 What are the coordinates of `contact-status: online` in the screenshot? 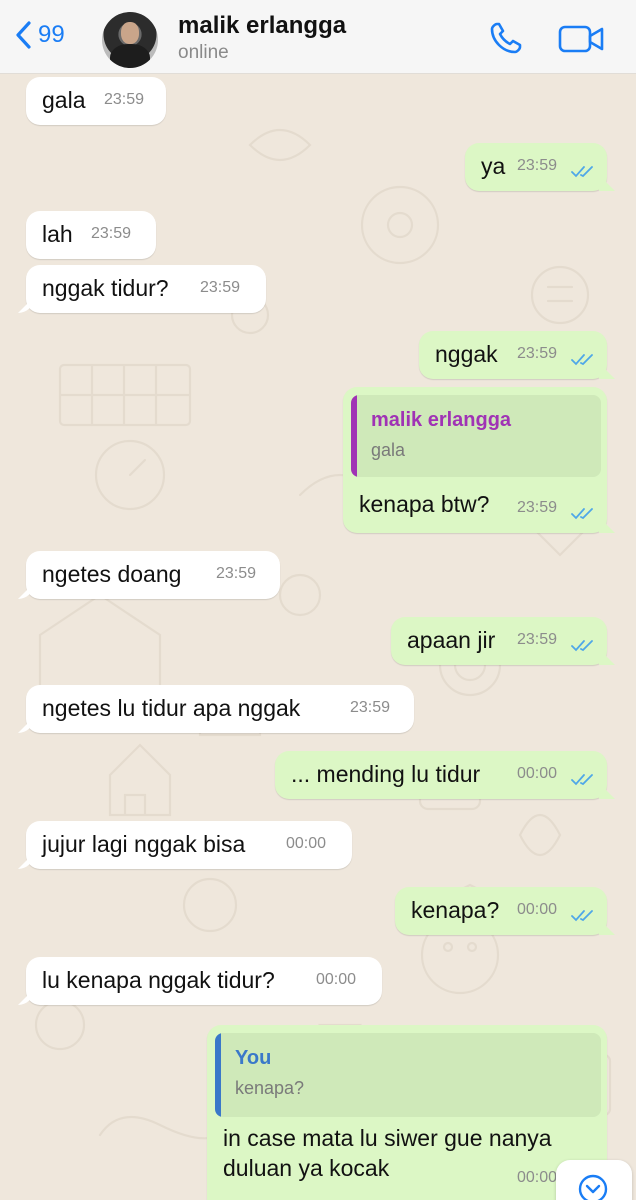 It's located at (203, 52).